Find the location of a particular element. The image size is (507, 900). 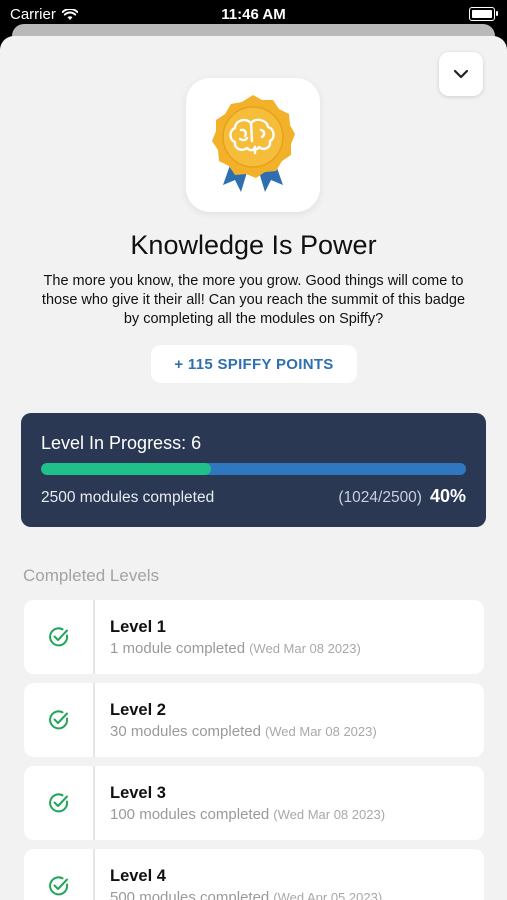

spiffy-points-button: + 115 SPIFFY POINTS is located at coordinates (254, 364).